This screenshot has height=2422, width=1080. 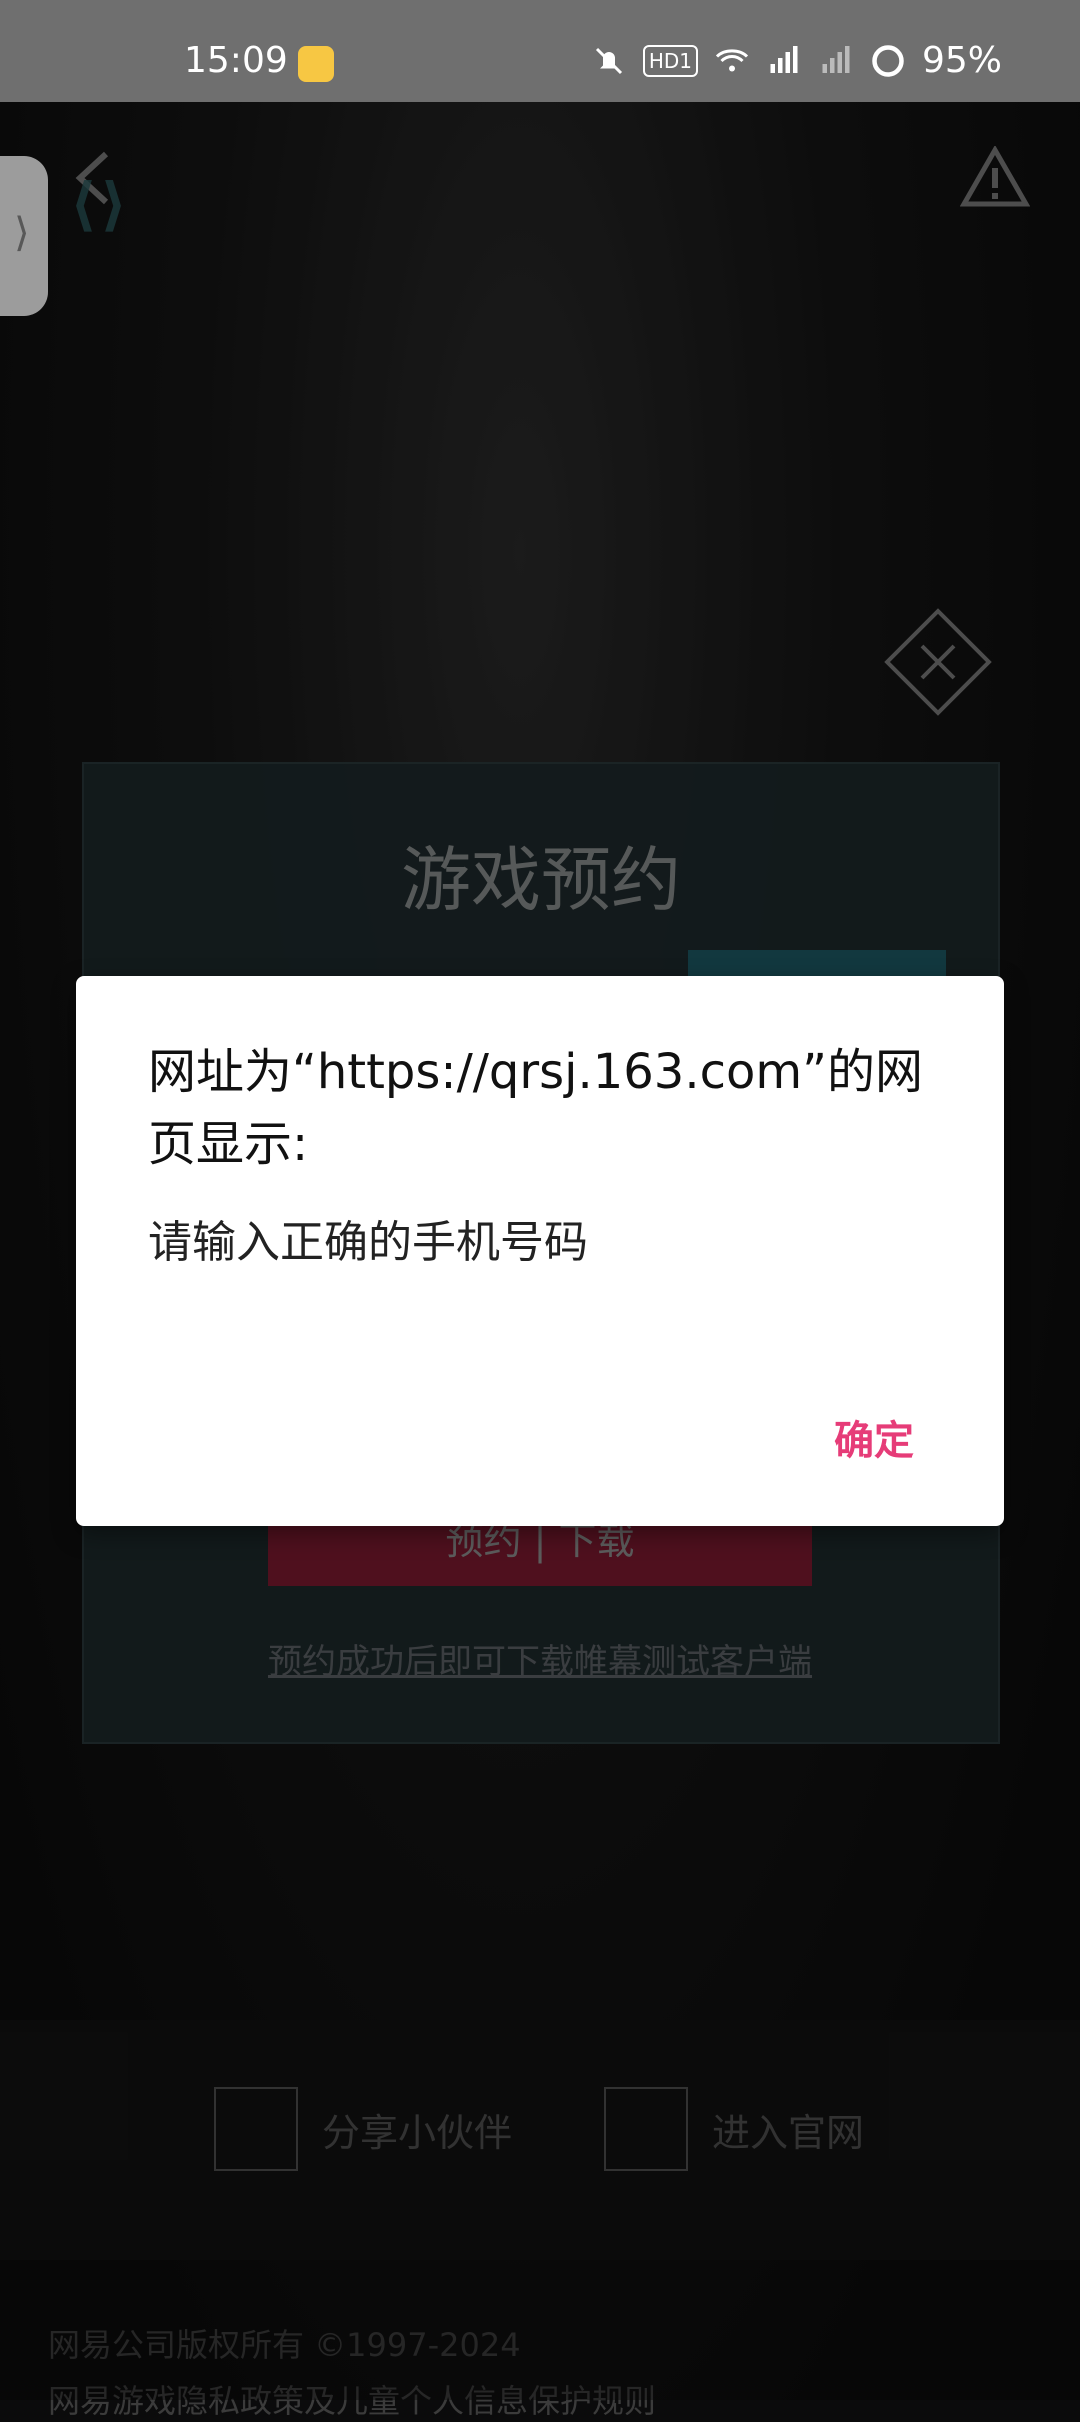 I want to click on mute-icon, so click(x=608, y=60).